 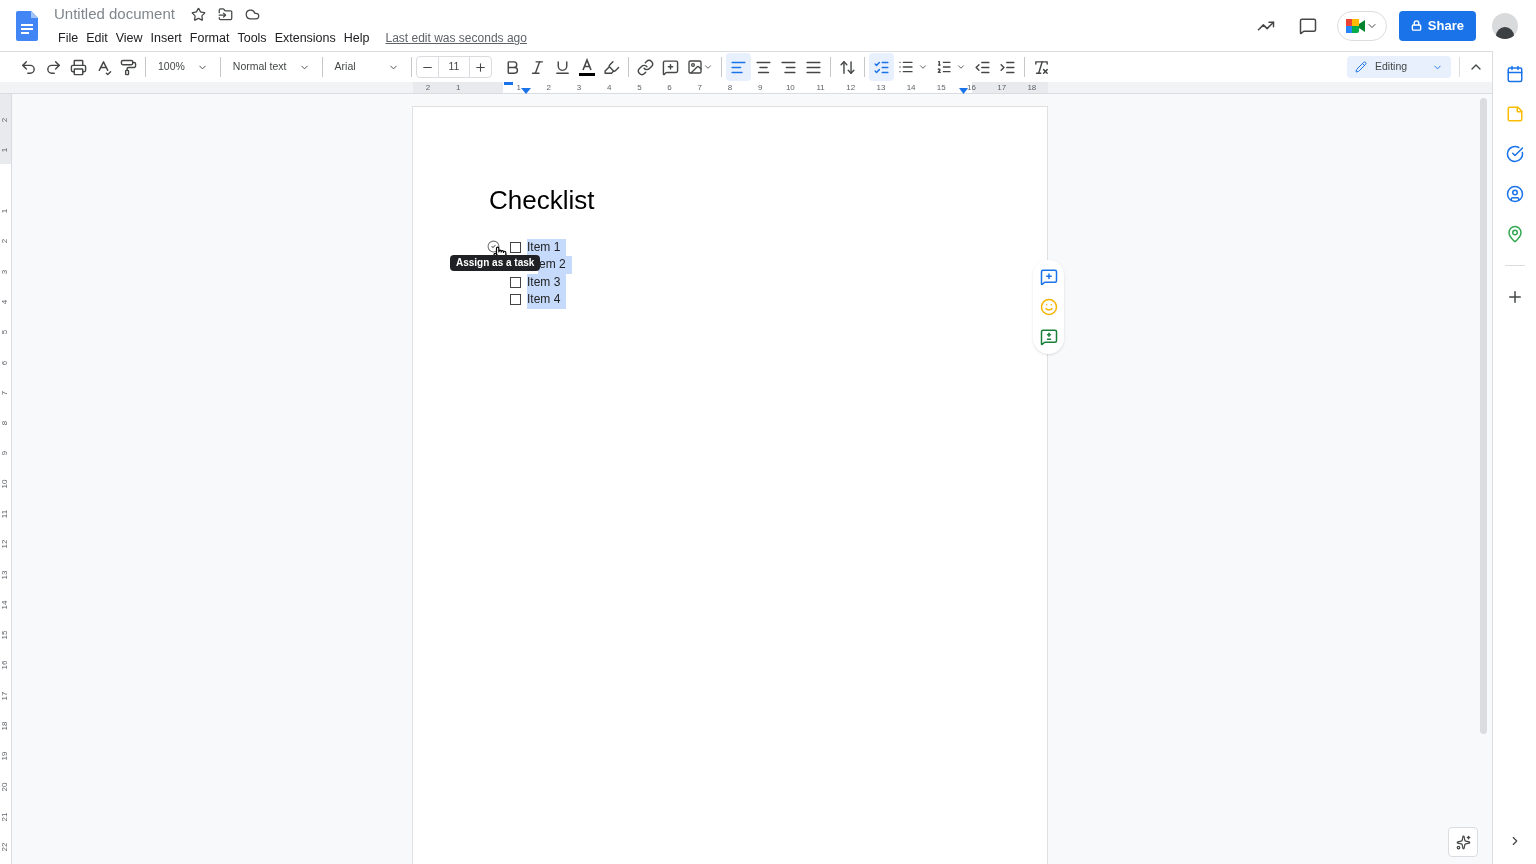 I want to click on numbered-list-icon, so click(x=944, y=67).